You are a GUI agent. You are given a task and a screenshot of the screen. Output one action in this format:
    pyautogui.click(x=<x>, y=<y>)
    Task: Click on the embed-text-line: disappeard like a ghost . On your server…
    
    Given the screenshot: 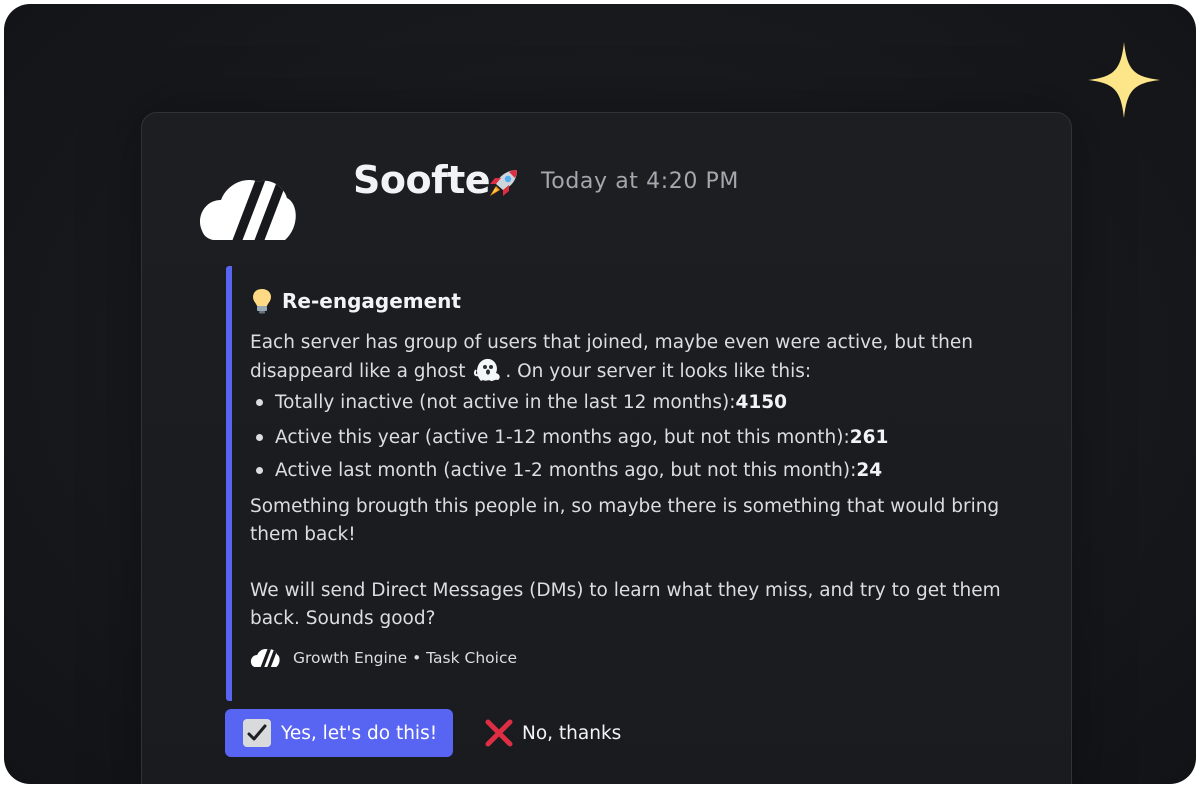 What is the action you would take?
    pyautogui.click(x=530, y=371)
    